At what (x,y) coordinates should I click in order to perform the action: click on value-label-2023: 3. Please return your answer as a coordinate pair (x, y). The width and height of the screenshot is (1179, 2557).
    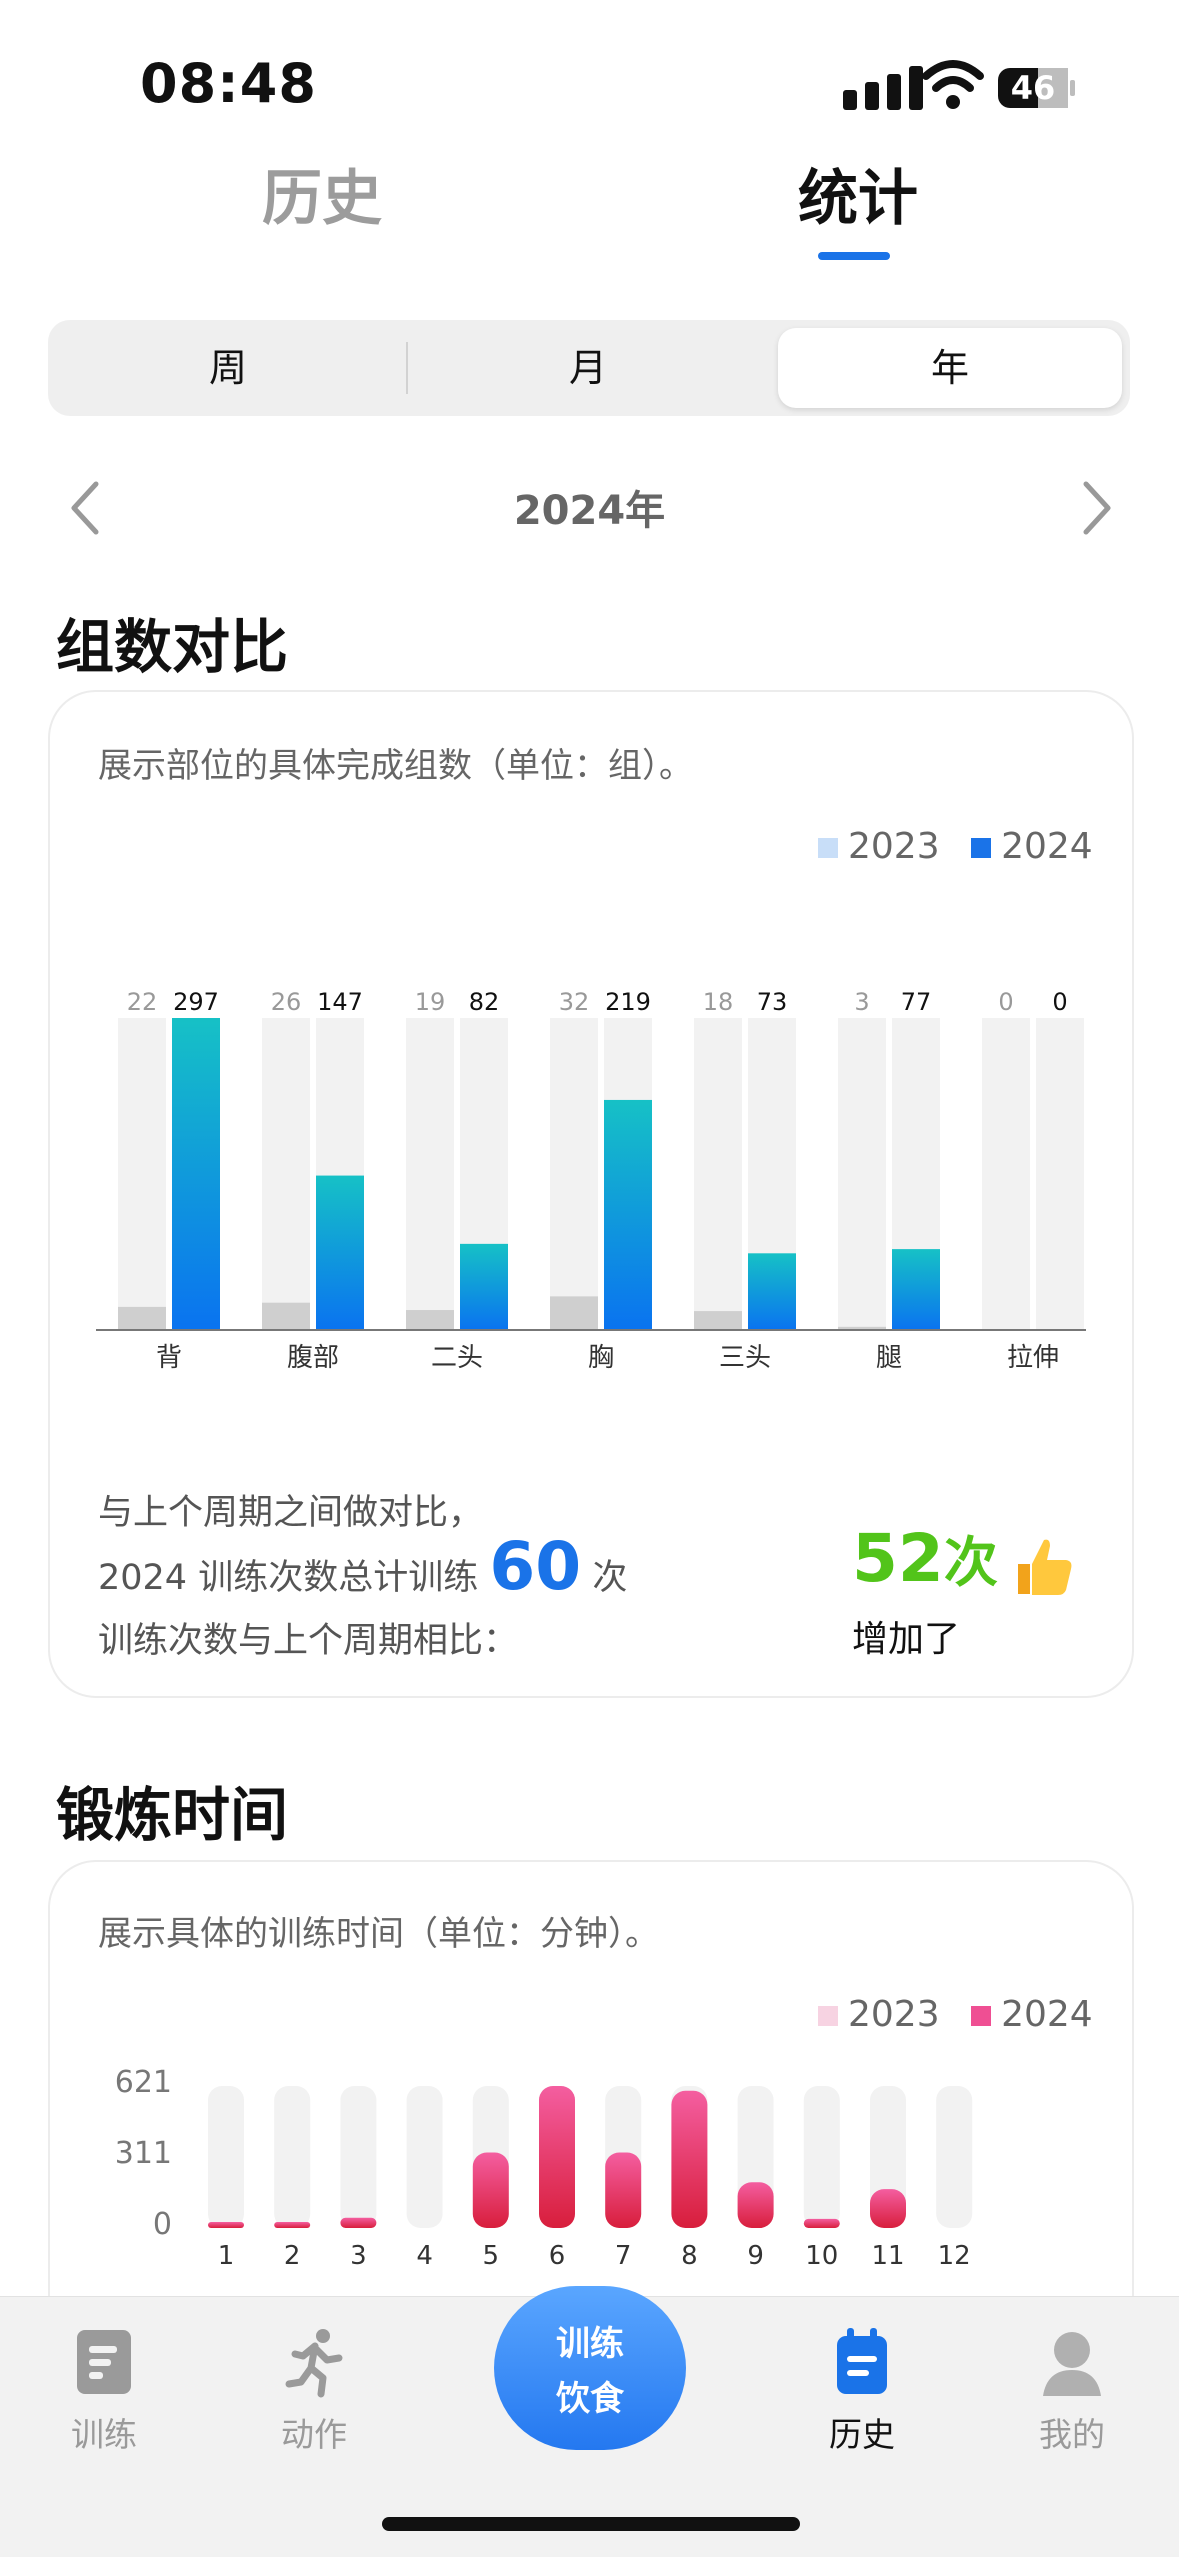
    Looking at the image, I should click on (861, 1002).